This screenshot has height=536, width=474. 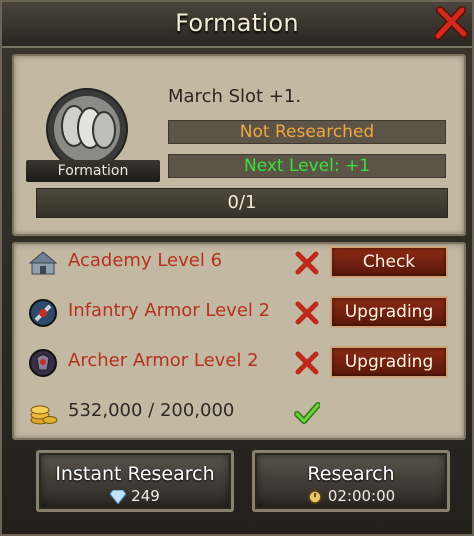 I want to click on research-progress-bar: 0/1, so click(x=242, y=203).